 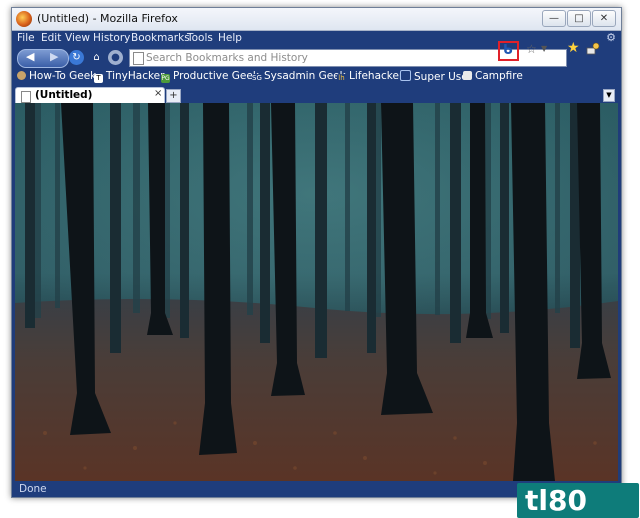 What do you see at coordinates (508, 50) in the screenshot?
I see `reader-icon: ᑲ` at bounding box center [508, 50].